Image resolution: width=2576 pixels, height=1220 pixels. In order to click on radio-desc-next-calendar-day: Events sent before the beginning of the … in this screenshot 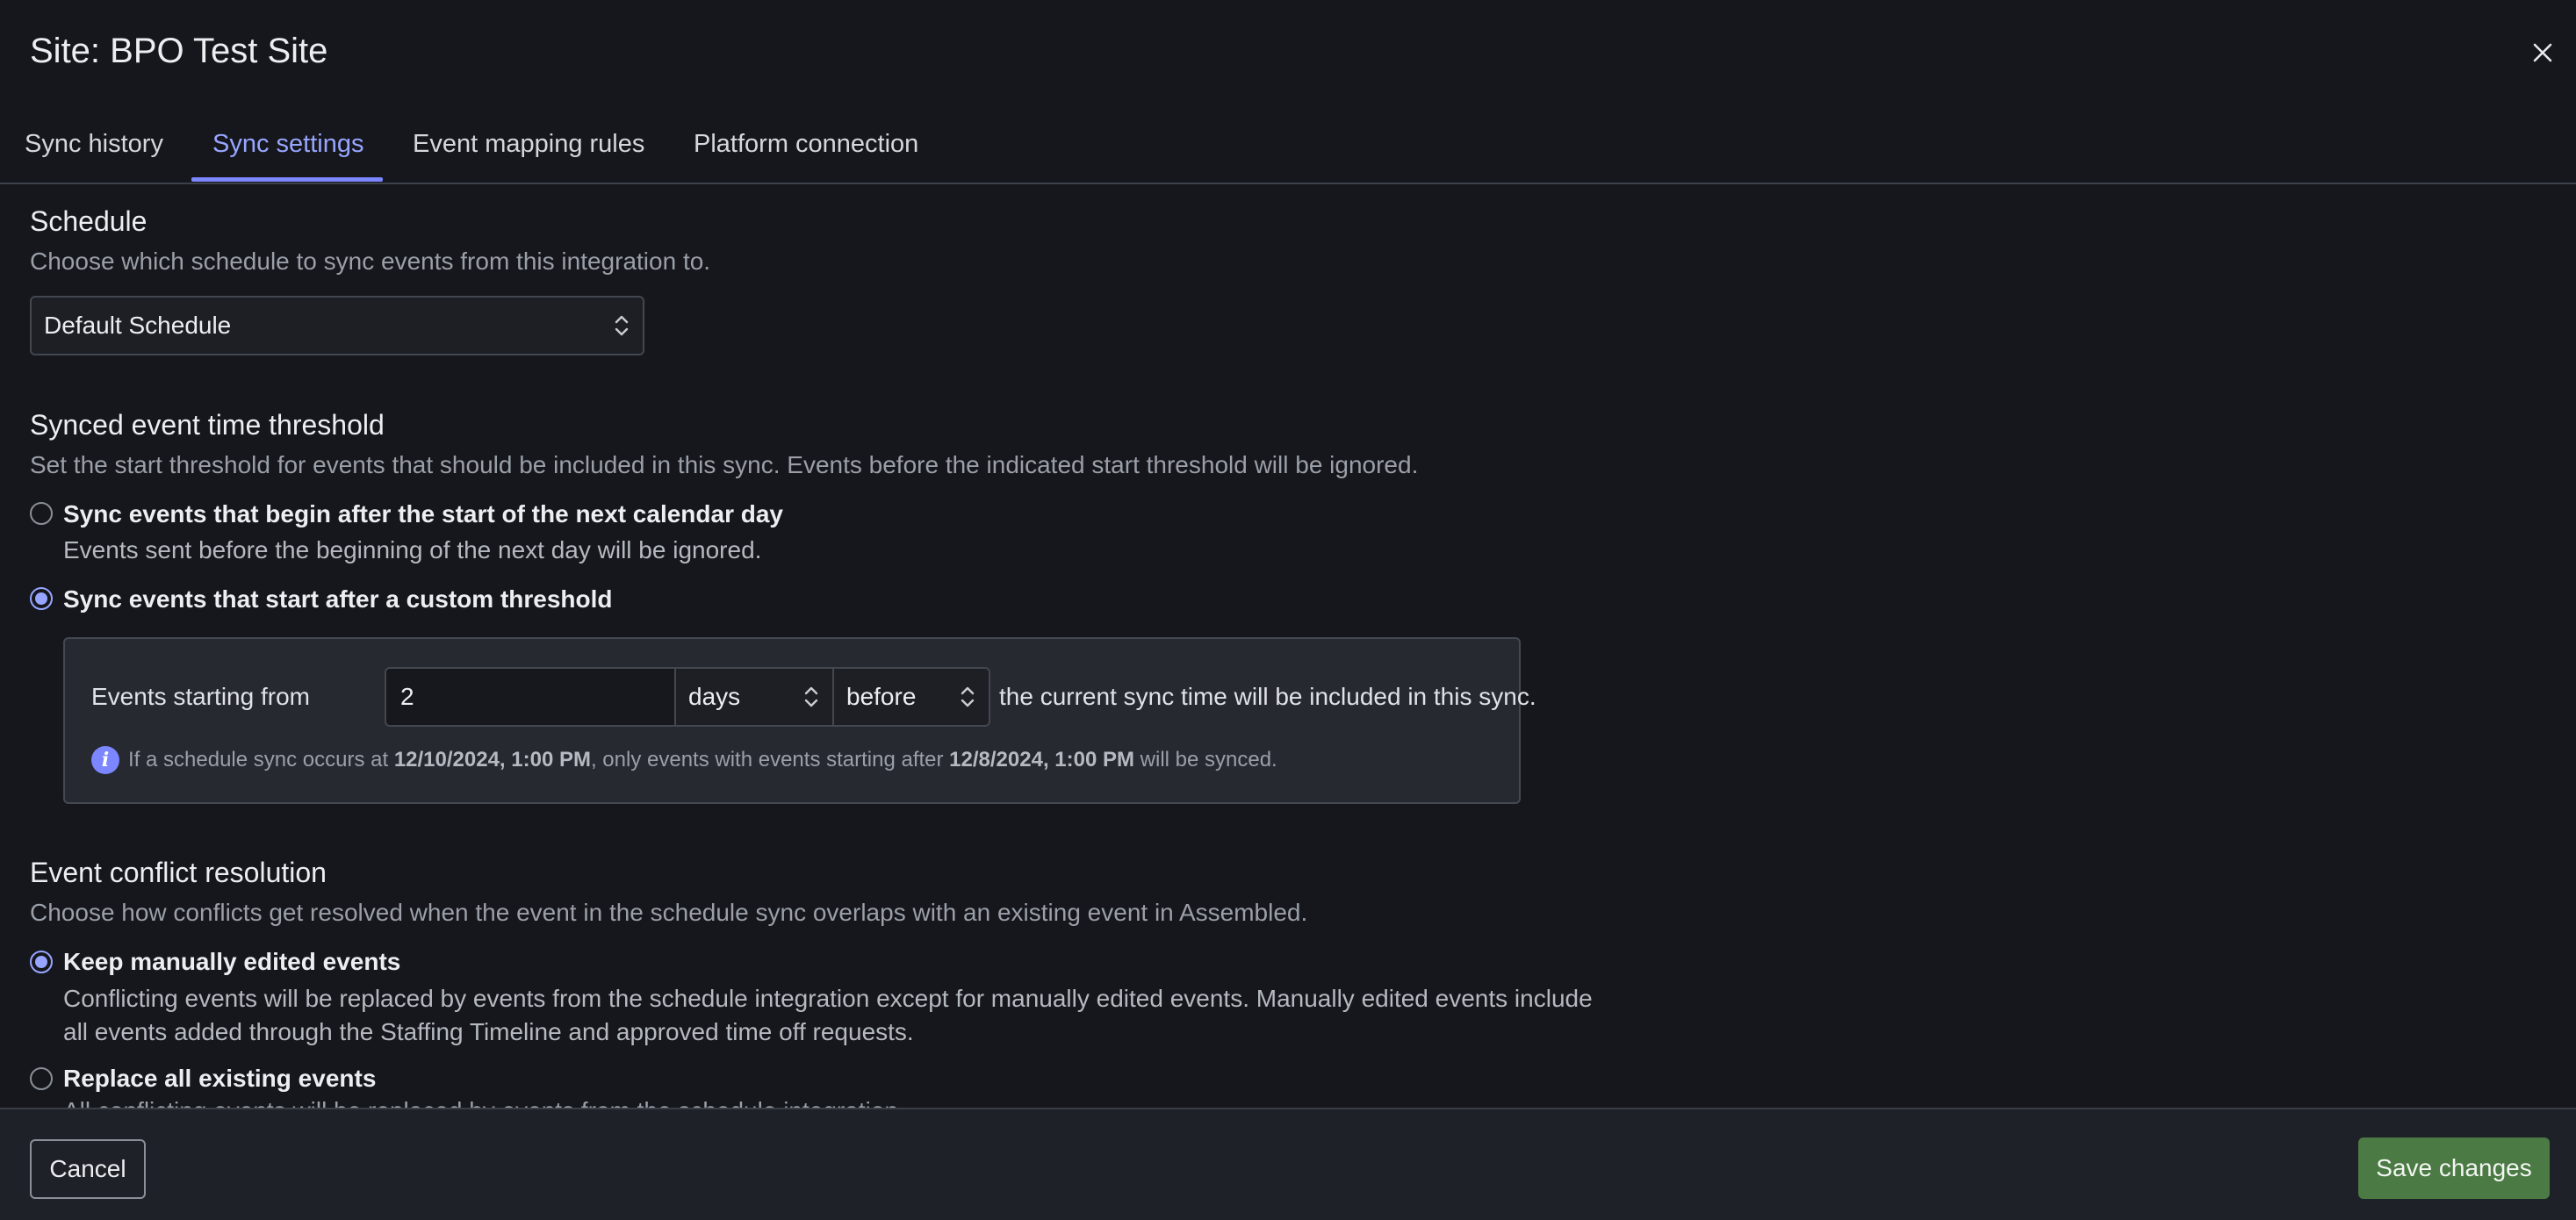, I will do `click(412, 549)`.